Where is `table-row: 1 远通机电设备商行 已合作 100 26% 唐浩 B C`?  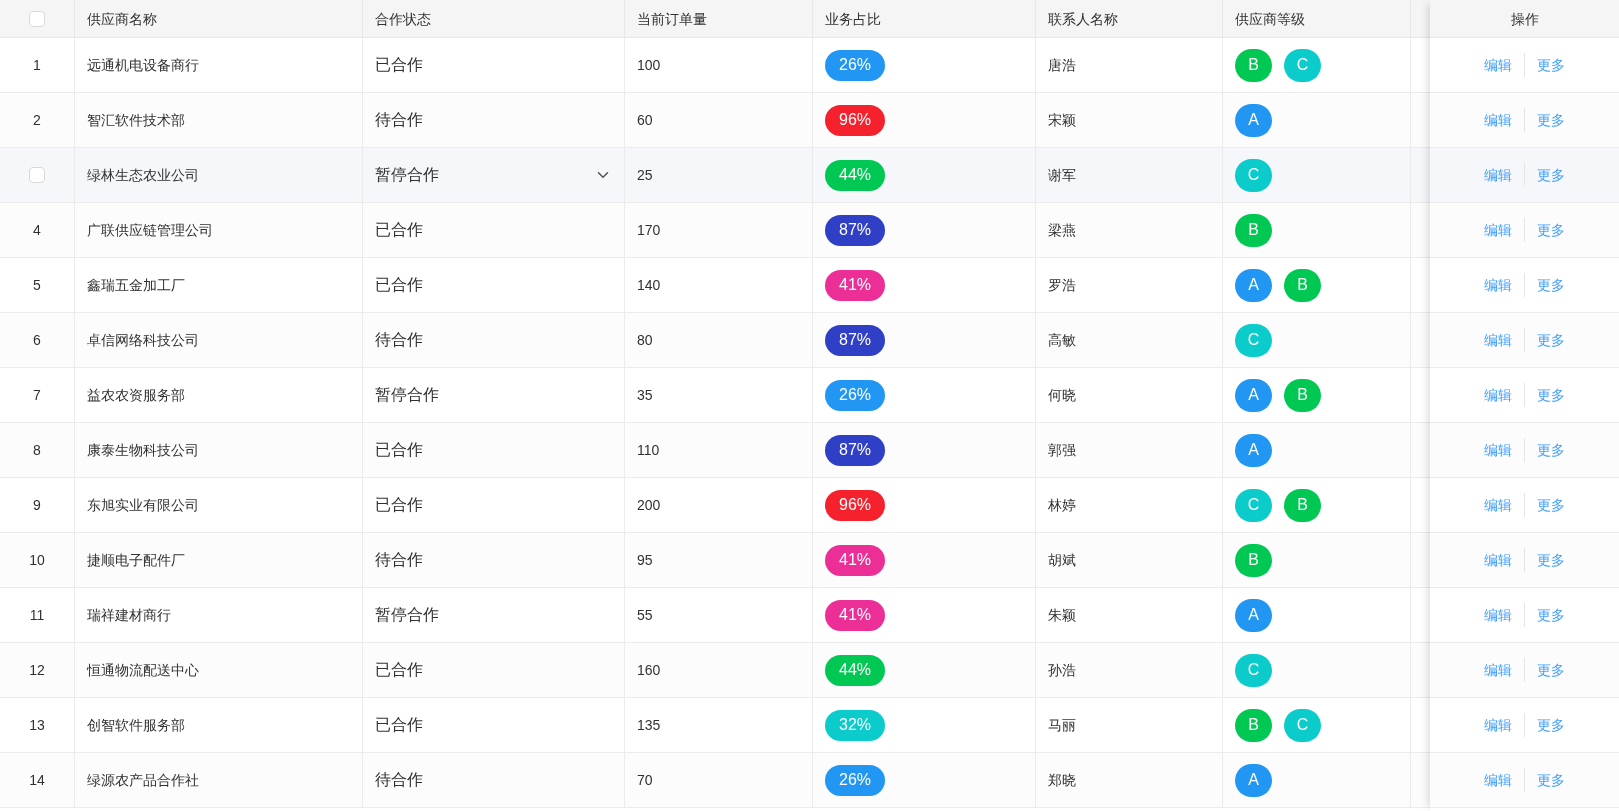
table-row: 1 远通机电设备商行 已合作 100 26% 唐浩 B C is located at coordinates (715, 65).